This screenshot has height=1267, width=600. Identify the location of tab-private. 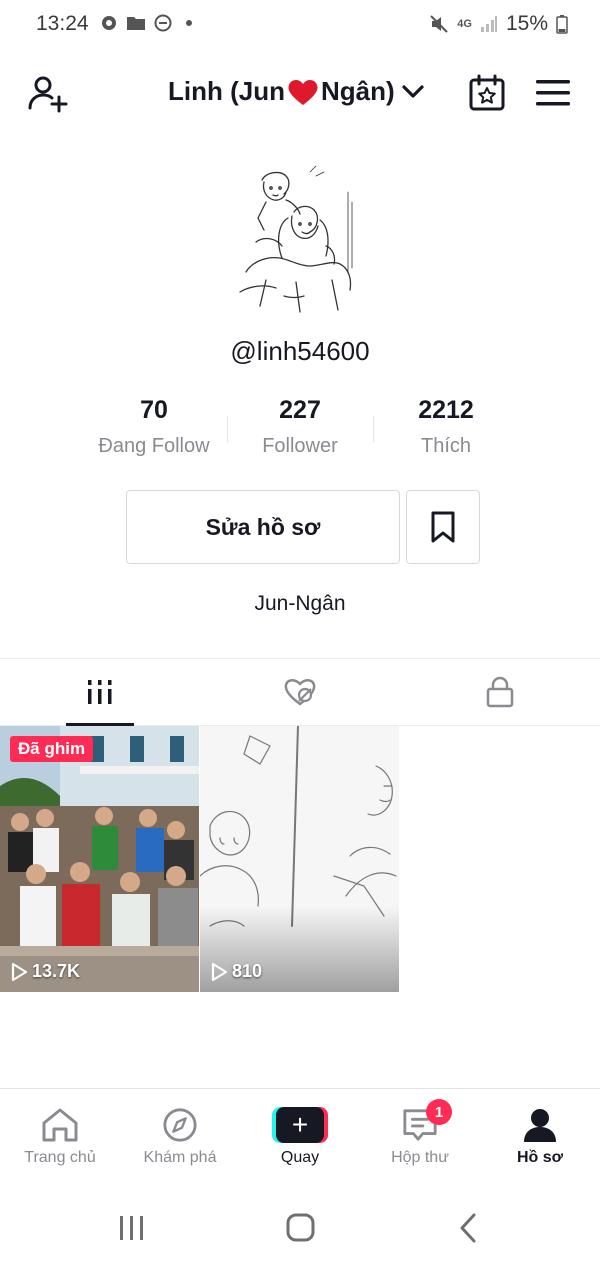
(500, 692).